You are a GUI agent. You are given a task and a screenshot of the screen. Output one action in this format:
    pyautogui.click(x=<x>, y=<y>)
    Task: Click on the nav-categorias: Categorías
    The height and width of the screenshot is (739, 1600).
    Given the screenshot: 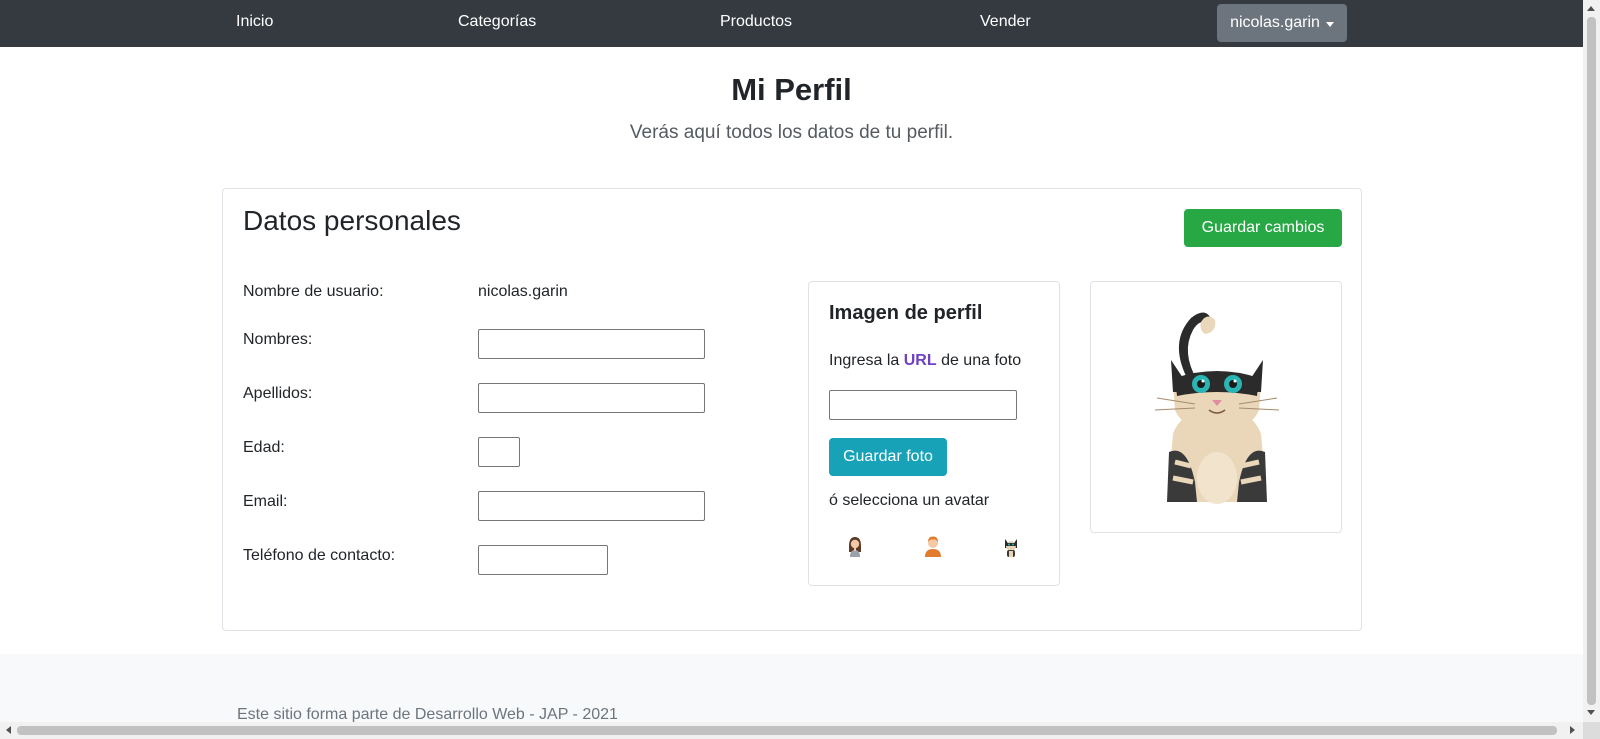 What is the action you would take?
    pyautogui.click(x=497, y=22)
    